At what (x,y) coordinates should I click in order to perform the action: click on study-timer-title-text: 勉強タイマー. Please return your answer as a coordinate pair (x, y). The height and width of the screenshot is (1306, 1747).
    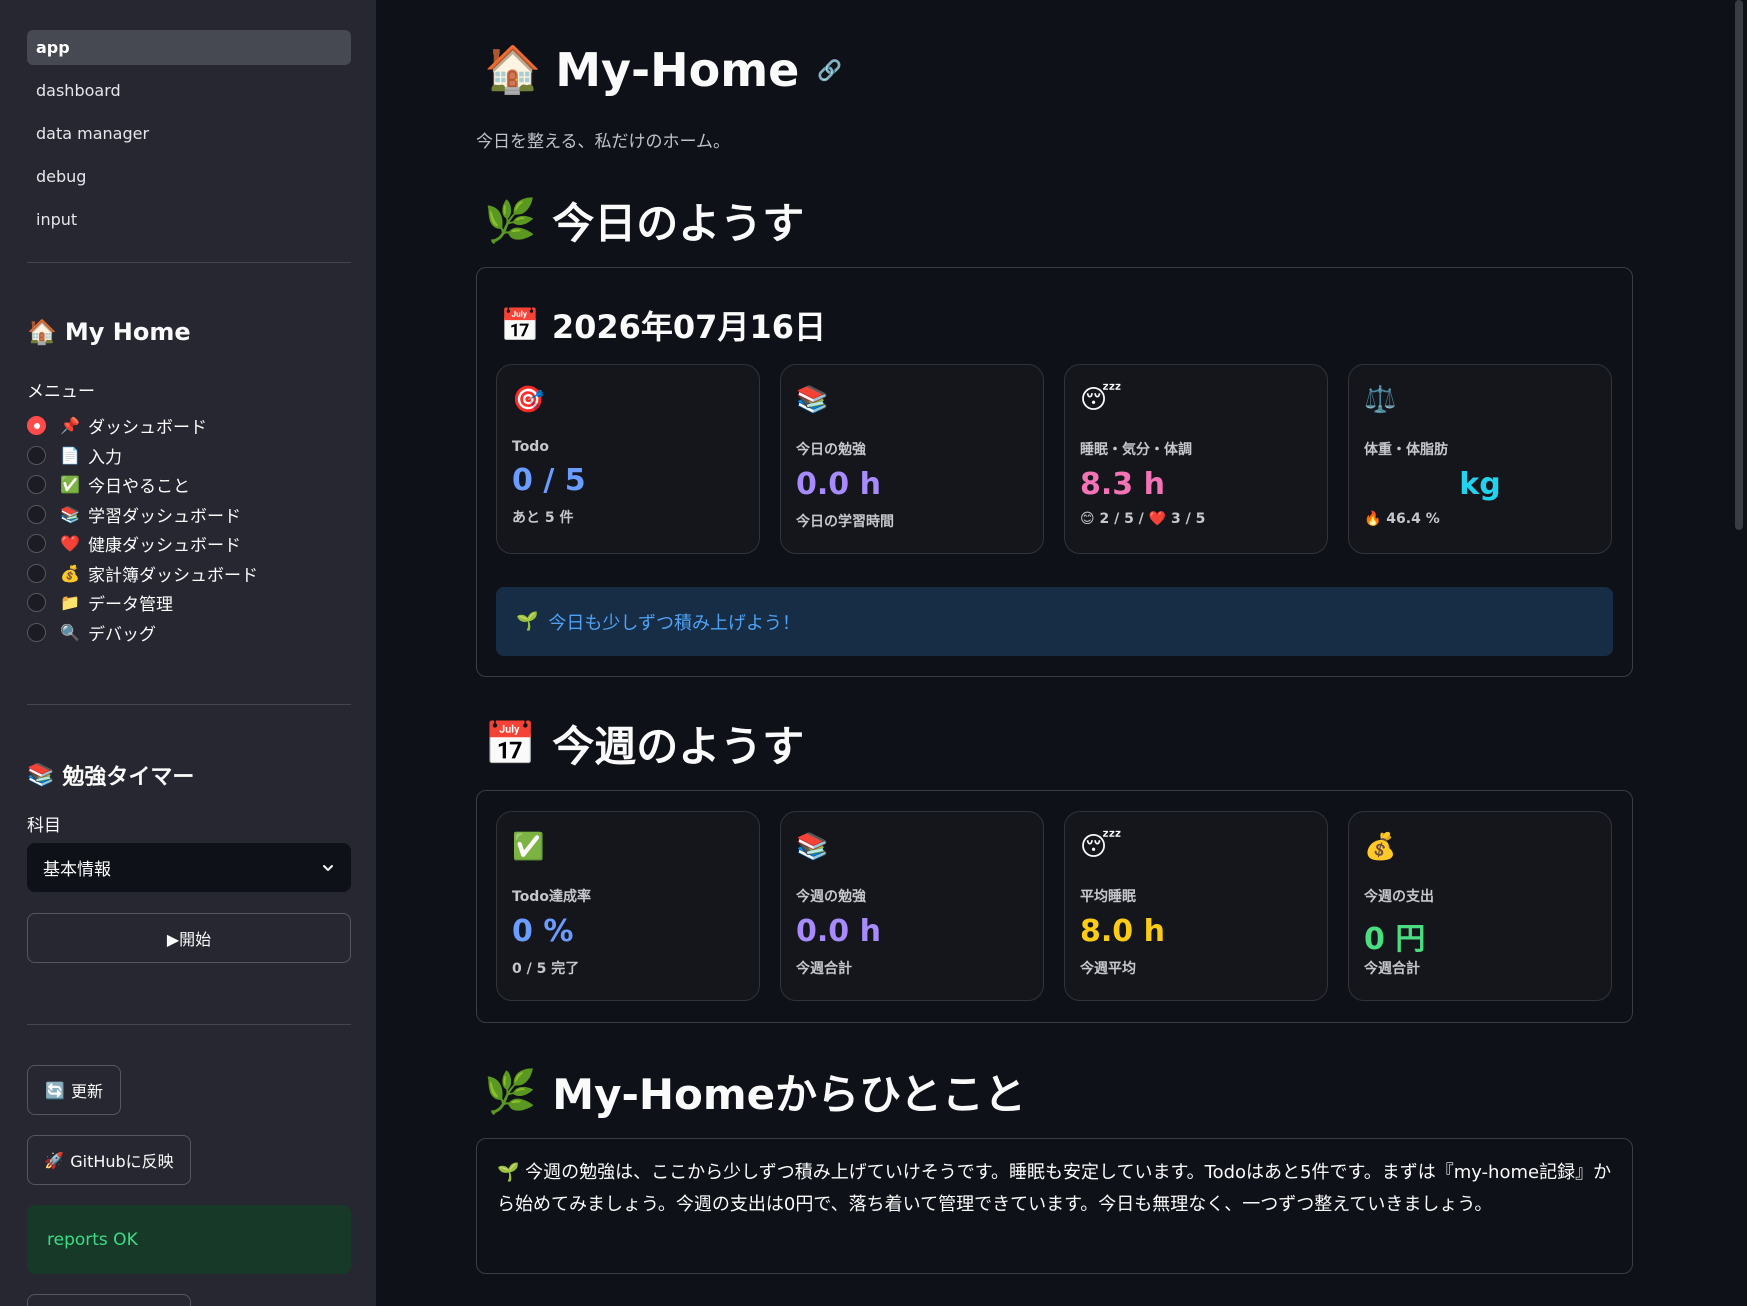
    Looking at the image, I should click on (128, 777).